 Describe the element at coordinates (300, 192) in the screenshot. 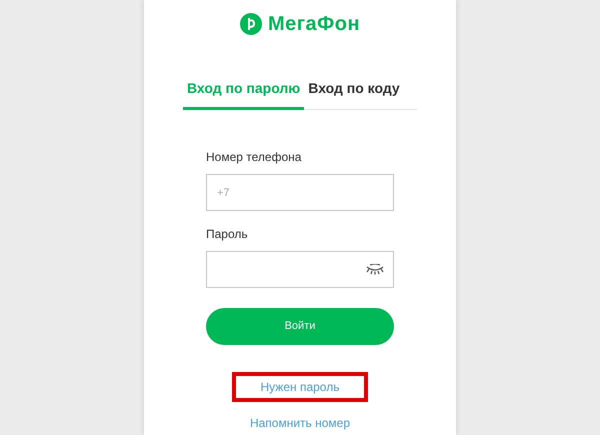

I see `phone-field: +7` at that location.